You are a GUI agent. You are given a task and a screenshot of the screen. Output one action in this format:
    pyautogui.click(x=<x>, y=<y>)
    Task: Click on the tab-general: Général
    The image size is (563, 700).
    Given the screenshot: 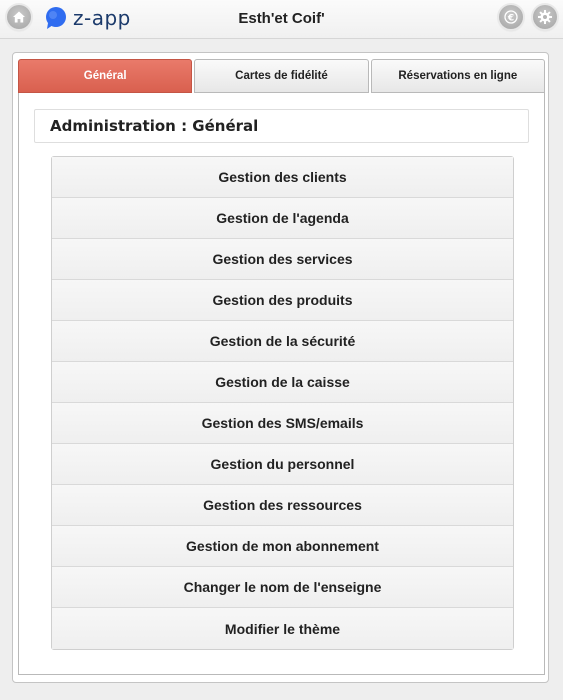 What is the action you would take?
    pyautogui.click(x=105, y=76)
    